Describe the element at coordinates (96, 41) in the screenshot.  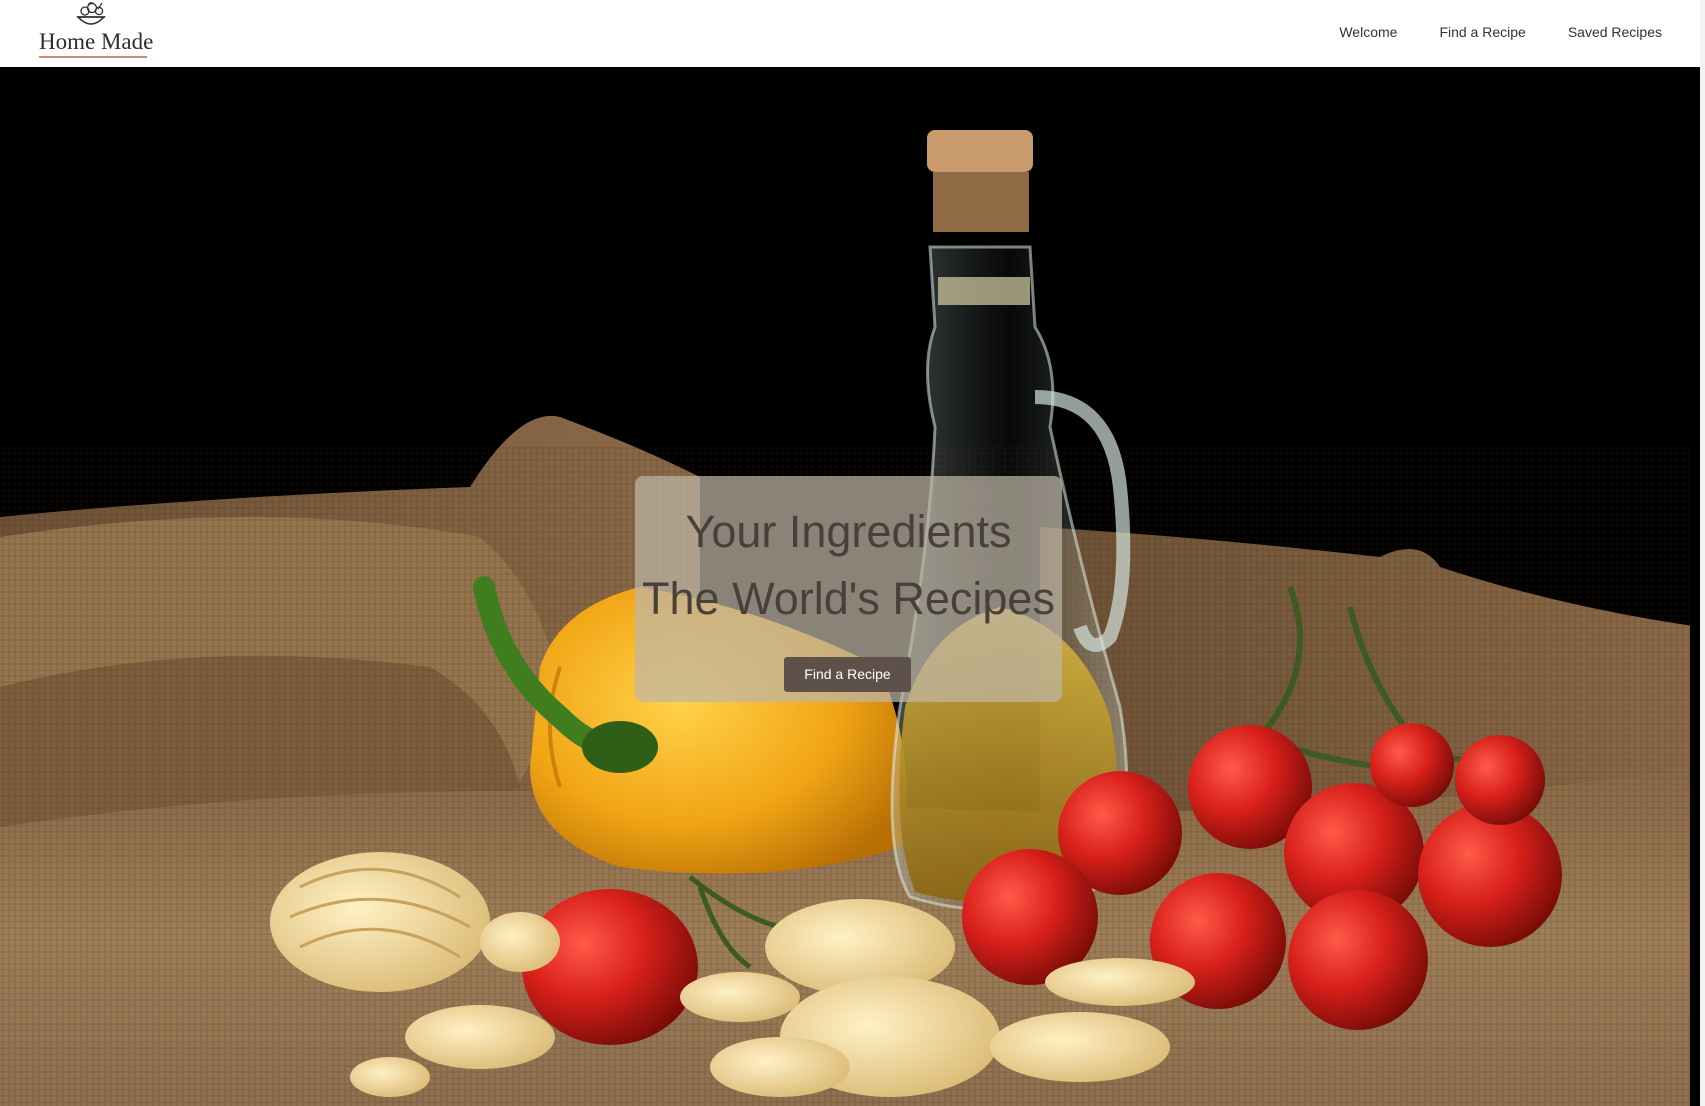
I see `brand-name: Home Made` at that location.